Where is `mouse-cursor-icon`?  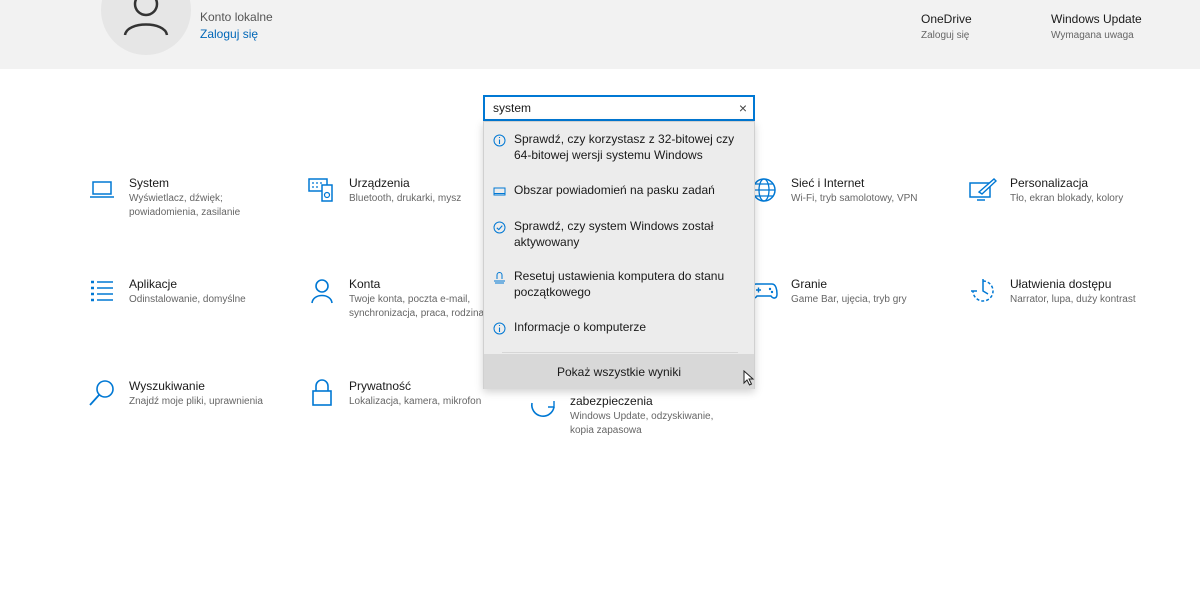 mouse-cursor-icon is located at coordinates (749, 378).